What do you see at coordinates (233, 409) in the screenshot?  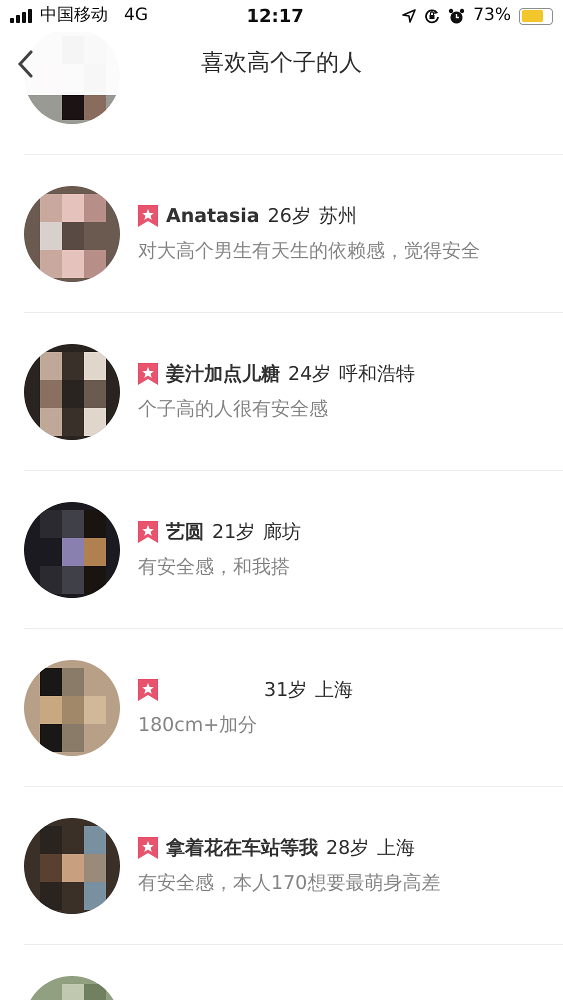 I see `user-bio: 个子高的人很有安全感` at bounding box center [233, 409].